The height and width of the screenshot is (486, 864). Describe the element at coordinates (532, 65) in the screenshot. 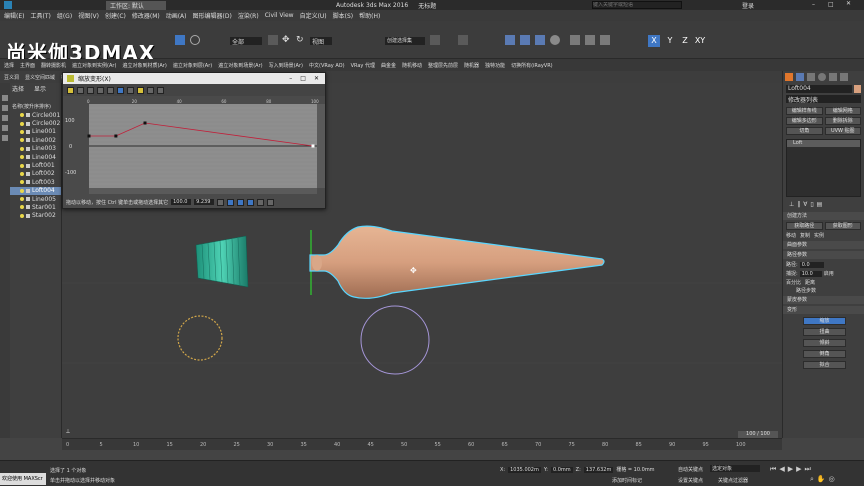

I see `secondary-toolbar-item: 切换所有(iRayVR)` at that location.